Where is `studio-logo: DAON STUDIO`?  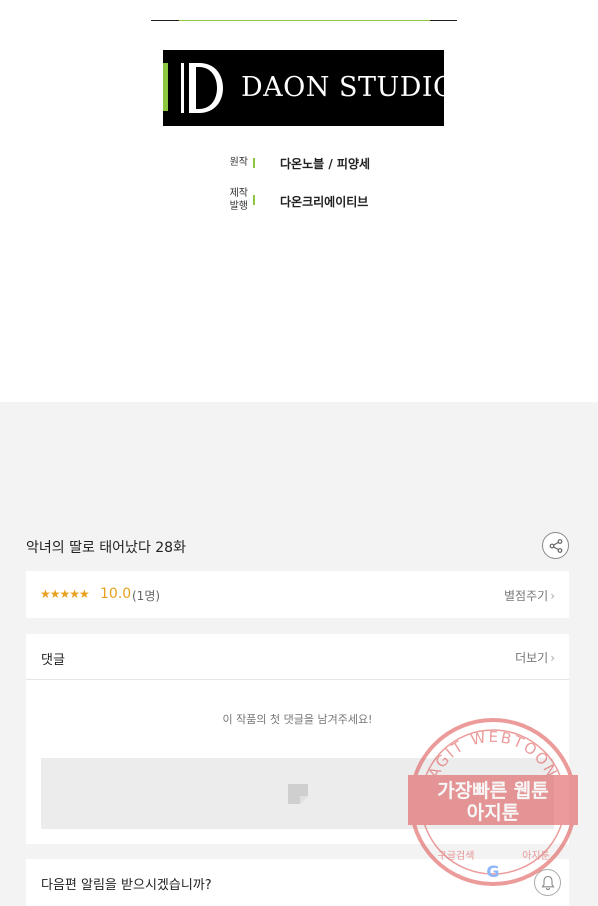
studio-logo: DAON STUDIO is located at coordinates (309, 88).